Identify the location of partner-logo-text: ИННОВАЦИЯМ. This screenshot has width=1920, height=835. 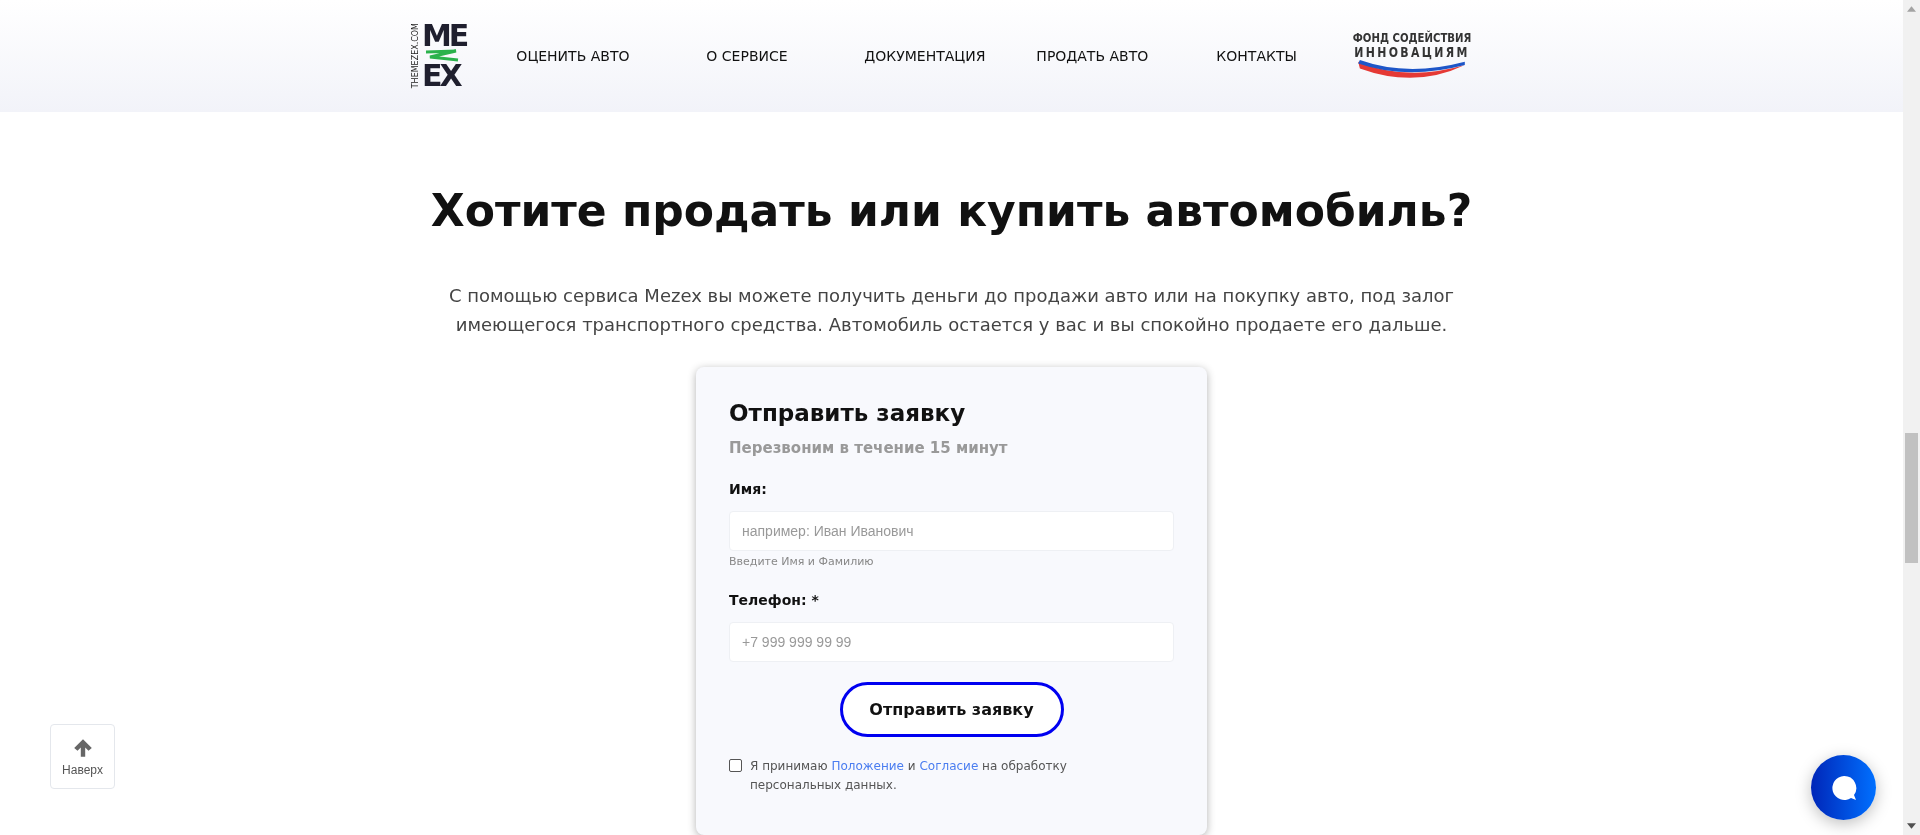
(1412, 52).